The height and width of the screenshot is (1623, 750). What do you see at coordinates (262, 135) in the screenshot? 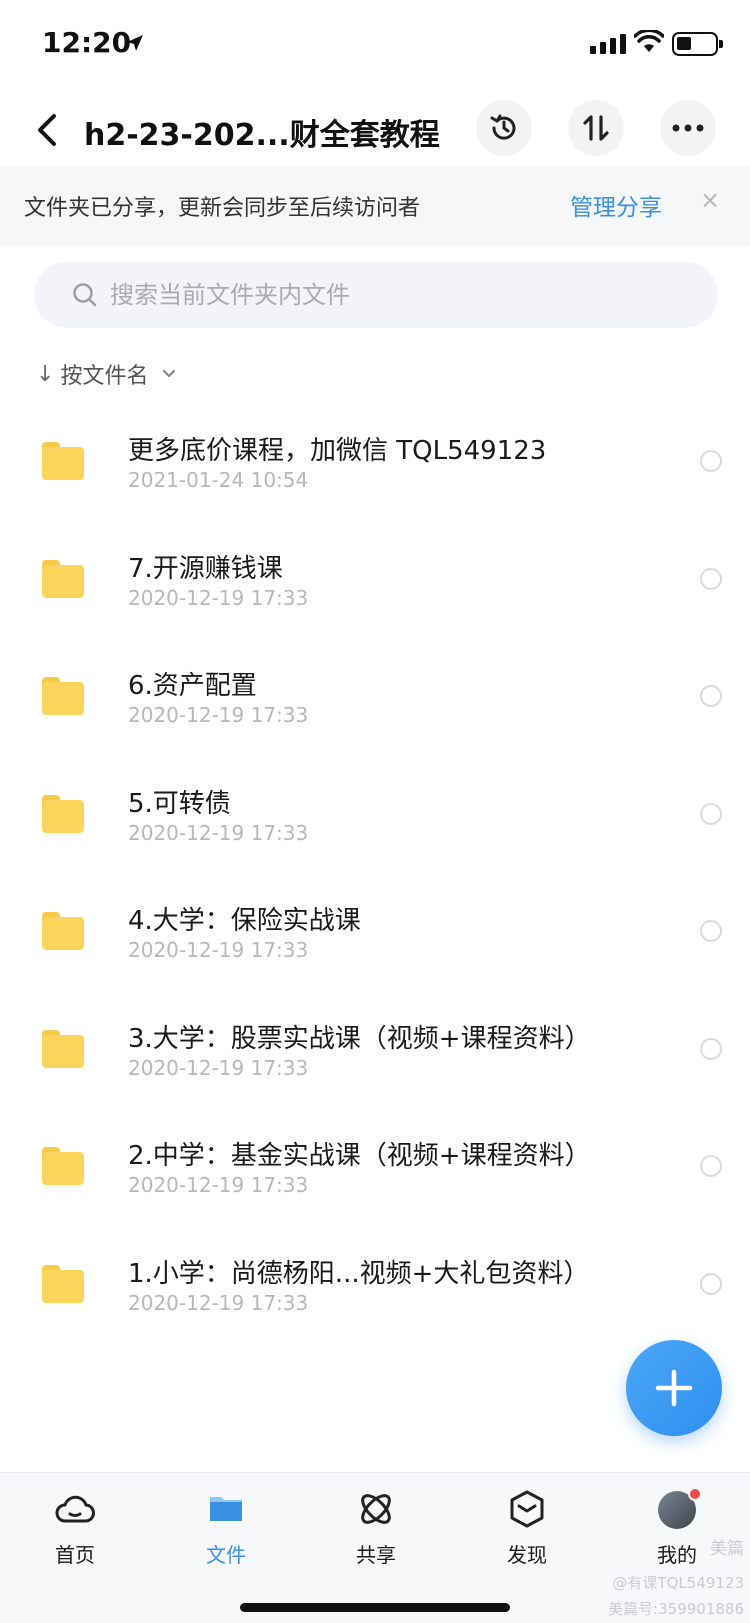
I see `page-title: h2-23-202...财全套教程` at bounding box center [262, 135].